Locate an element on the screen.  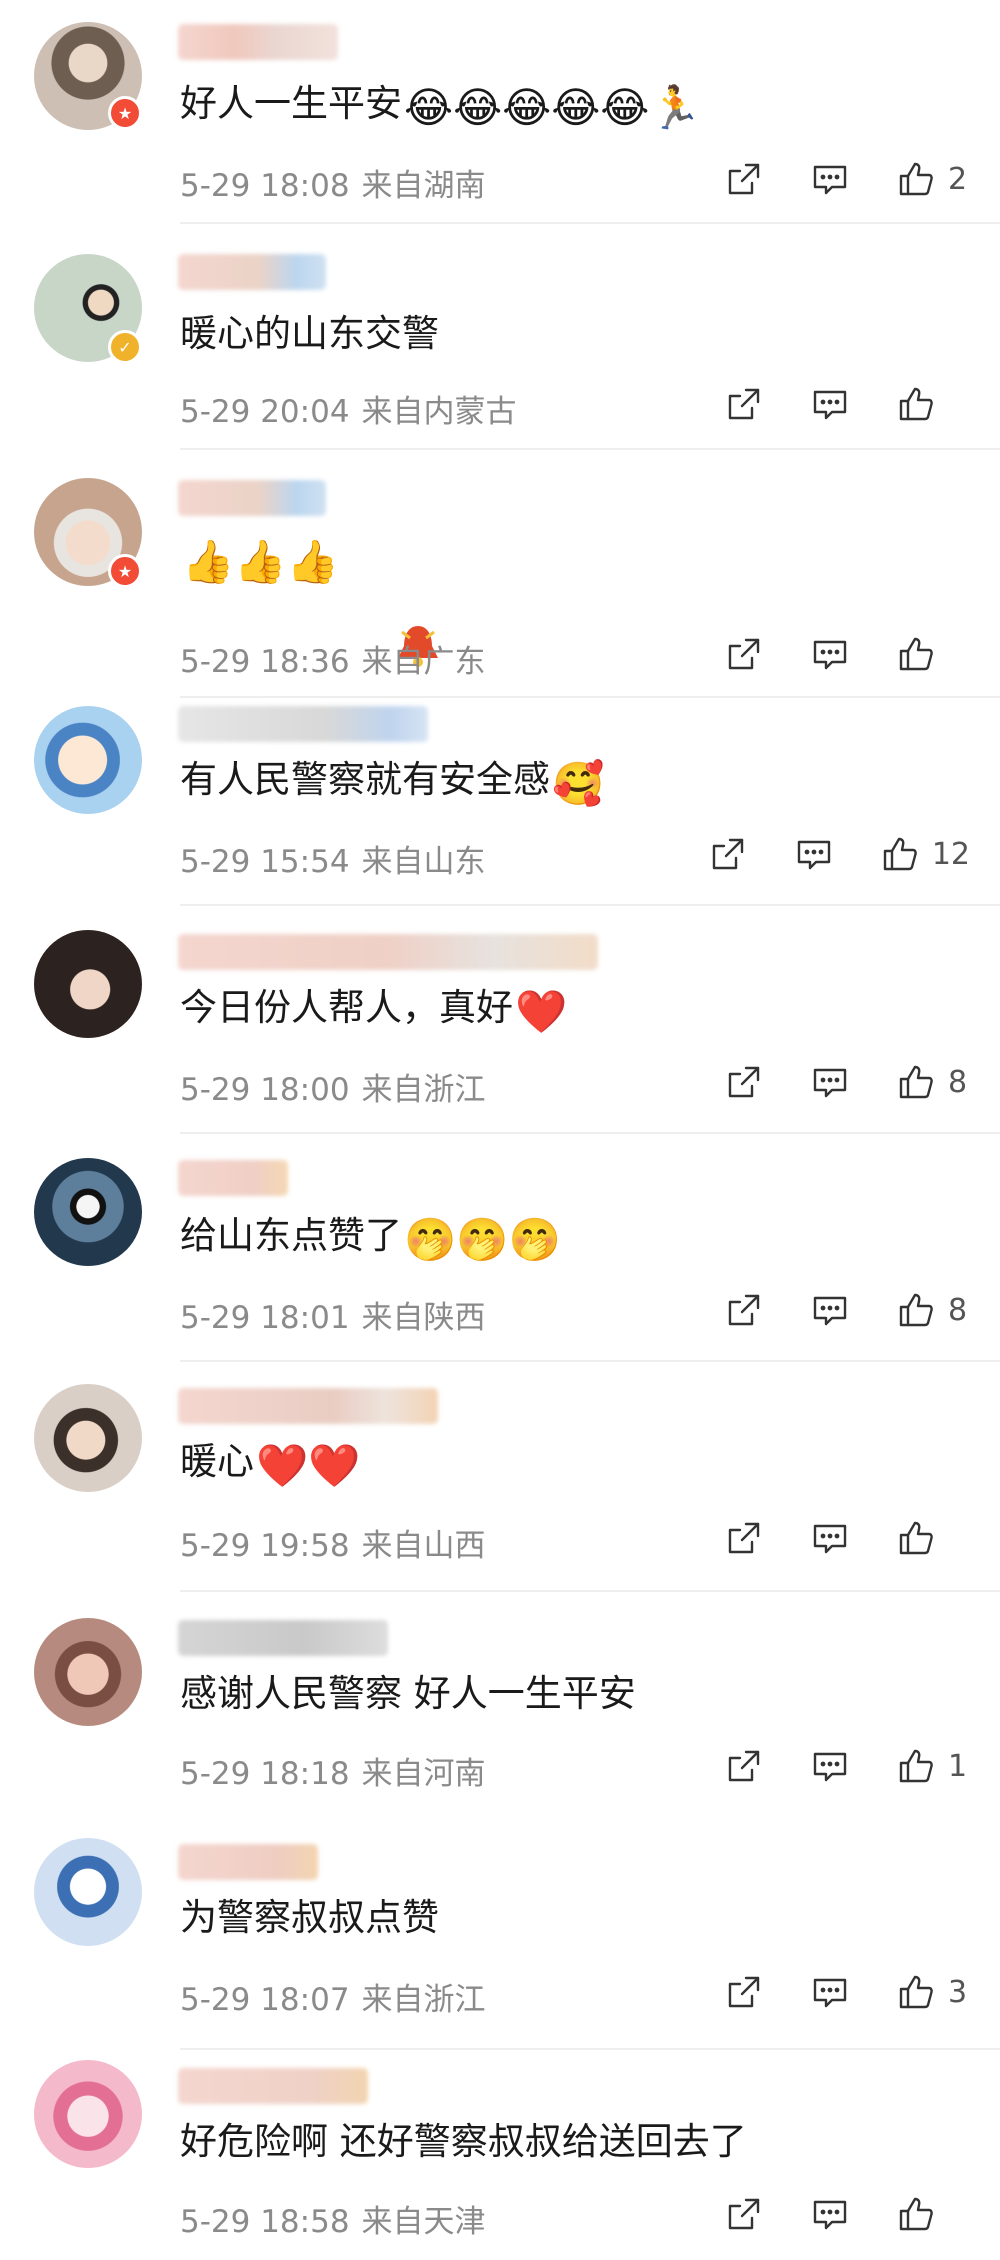
comment-meta: 5-29 18:18 来自河南 is located at coordinates (333, 1770).